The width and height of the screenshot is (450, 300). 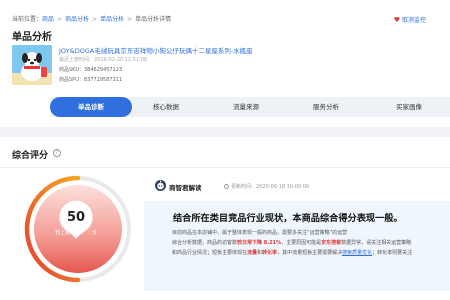 What do you see at coordinates (88, 233) in the screenshot?
I see `score-change-value: 2` at bounding box center [88, 233].